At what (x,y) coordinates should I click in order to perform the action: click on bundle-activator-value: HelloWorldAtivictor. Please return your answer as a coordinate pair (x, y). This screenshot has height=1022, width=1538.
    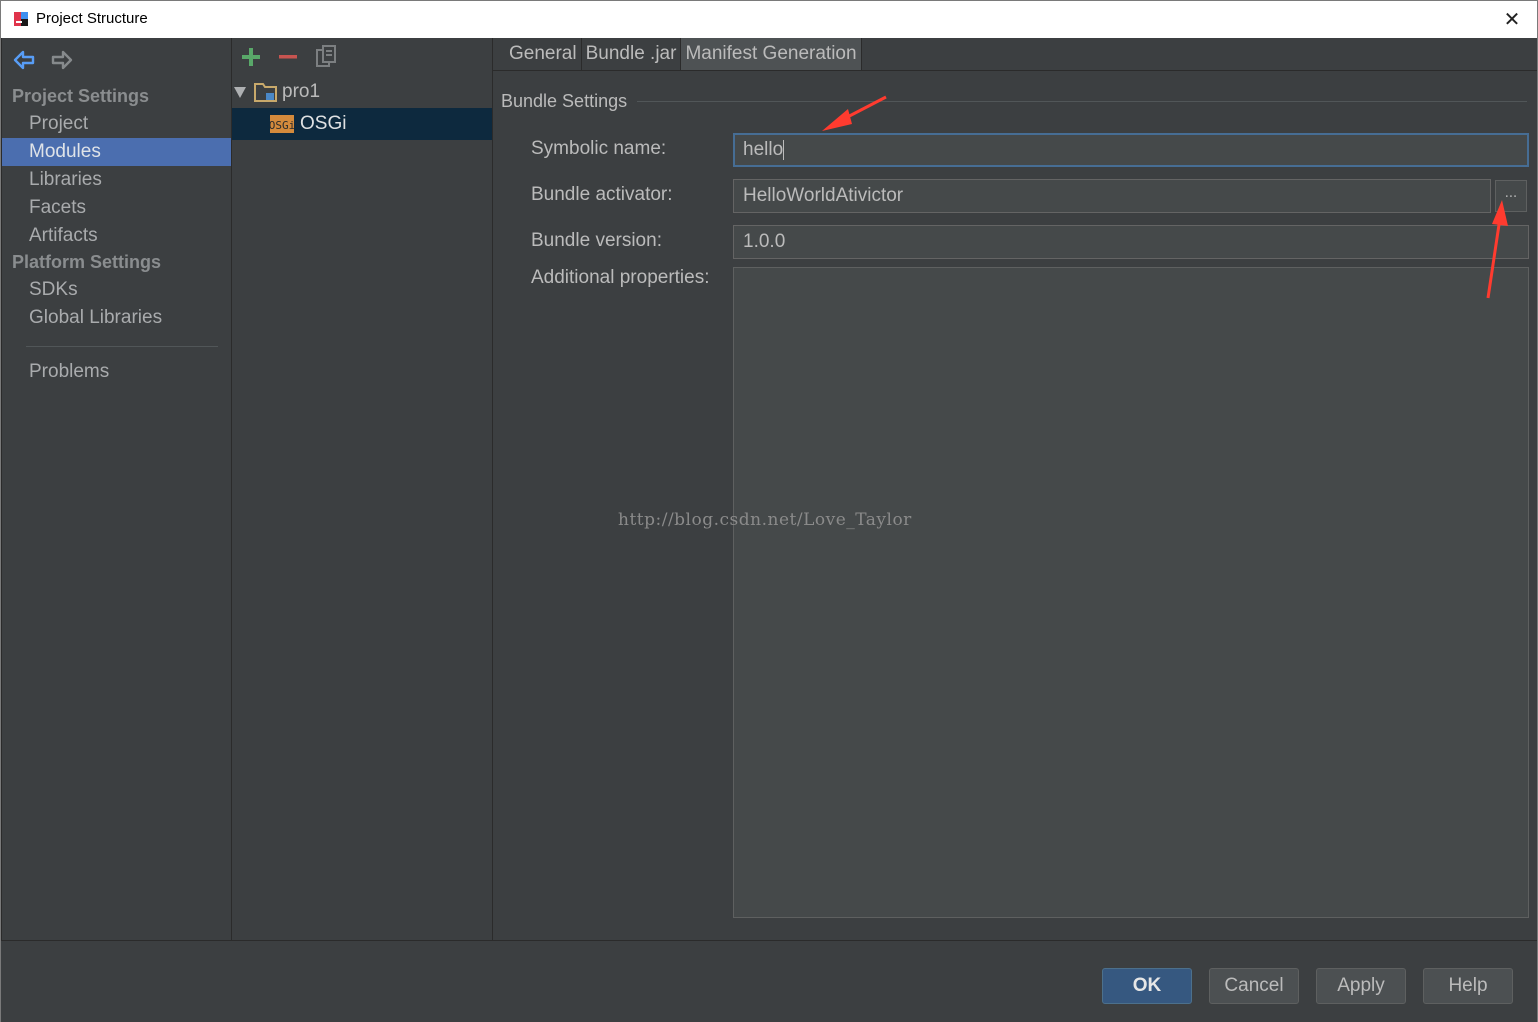
    Looking at the image, I should click on (823, 195).